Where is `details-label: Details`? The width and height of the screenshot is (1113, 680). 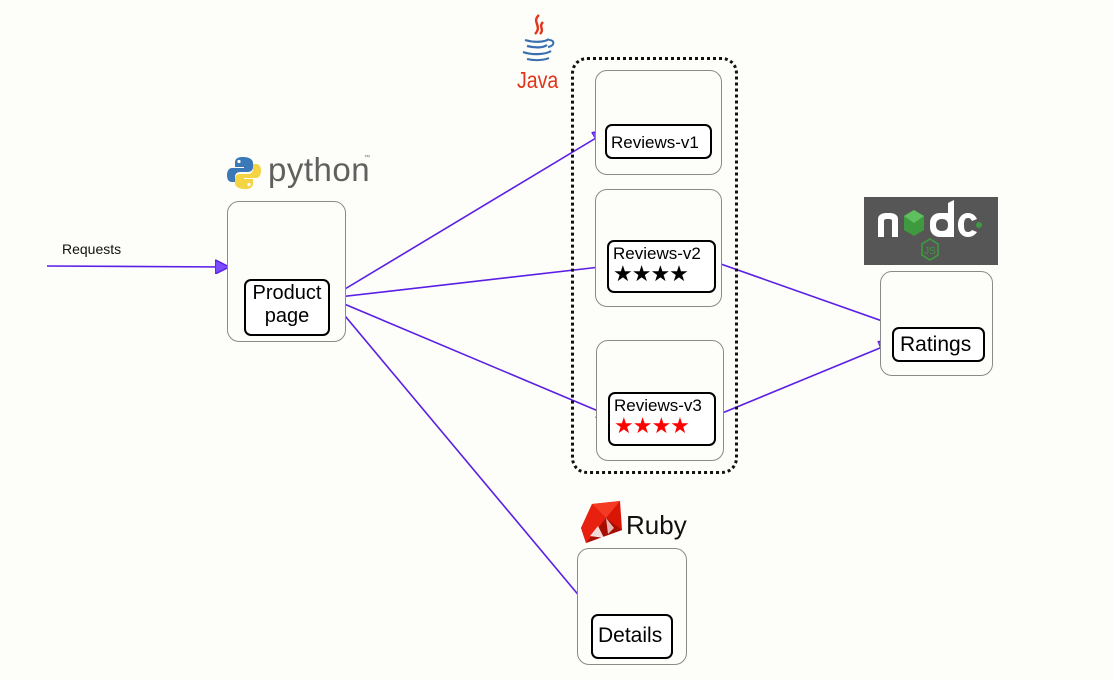 details-label: Details is located at coordinates (630, 635).